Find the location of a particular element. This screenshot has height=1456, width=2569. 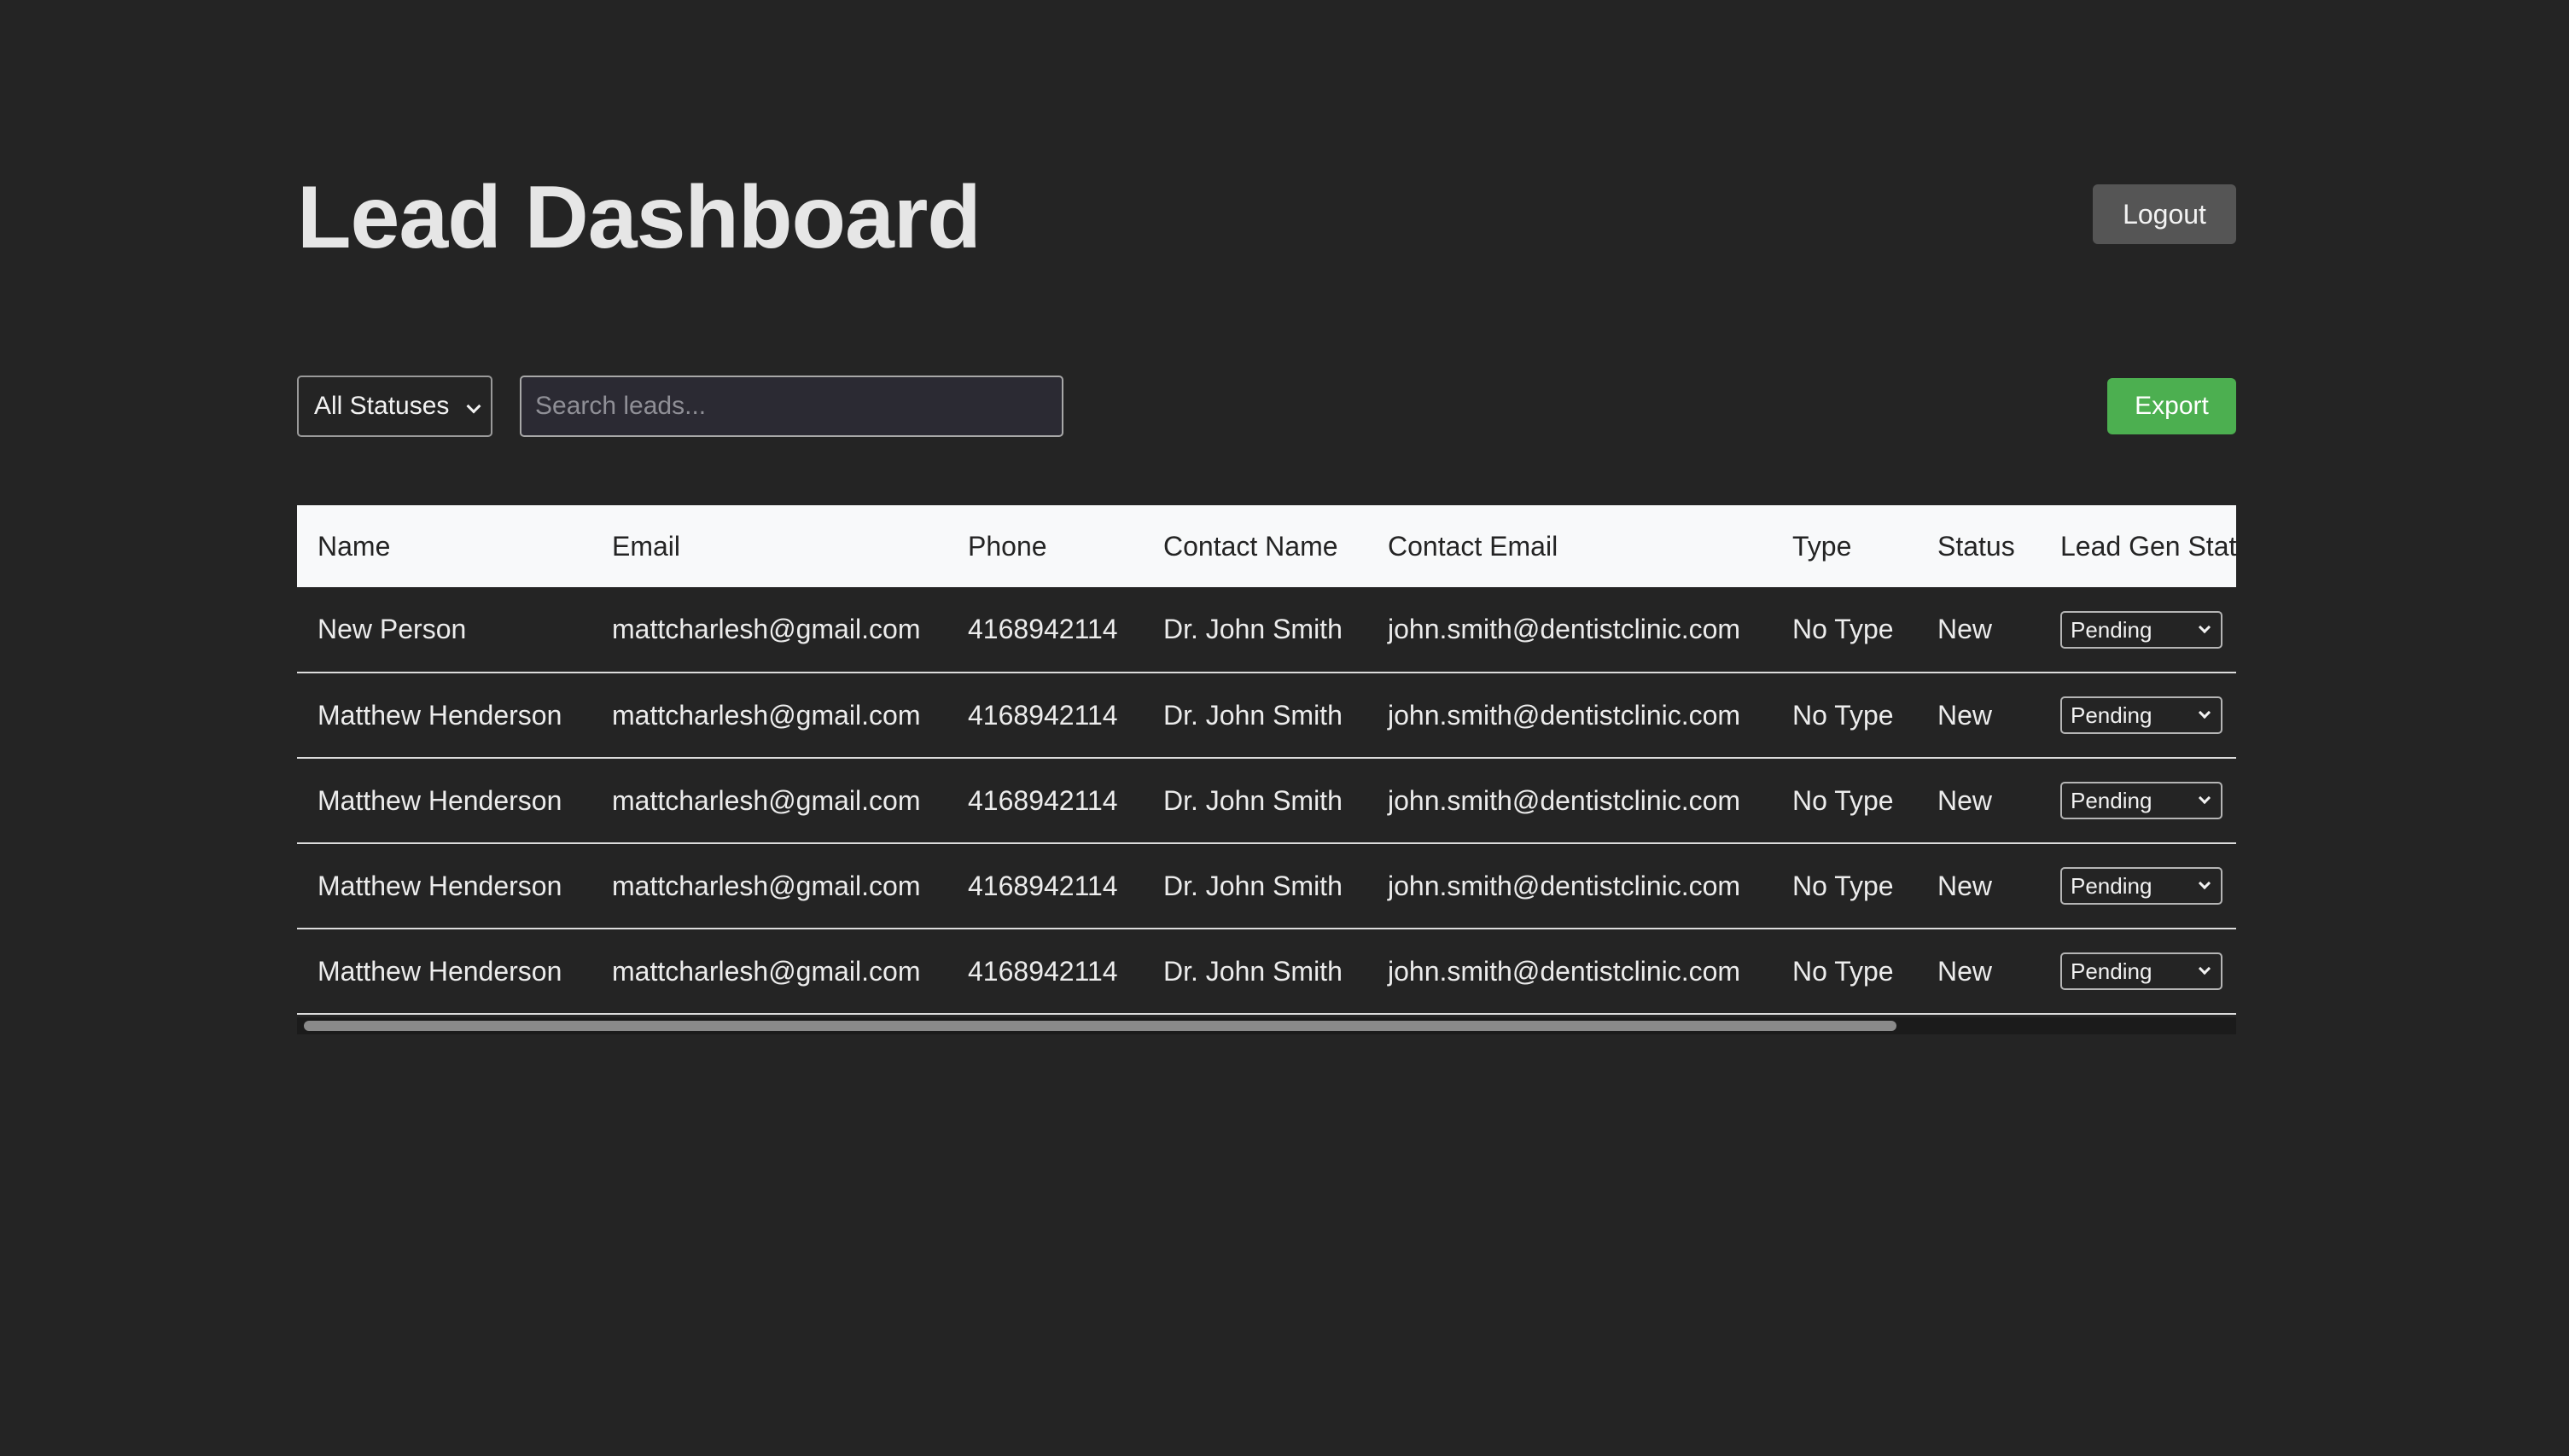

column-header-type: Type is located at coordinates (1845, 546).